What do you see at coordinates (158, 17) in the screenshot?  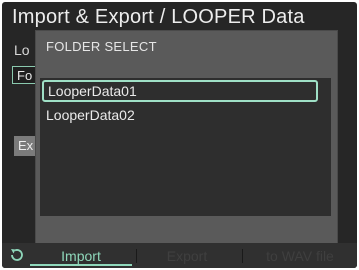 I see `page-title: Import & Export / LOOPER Data` at bounding box center [158, 17].